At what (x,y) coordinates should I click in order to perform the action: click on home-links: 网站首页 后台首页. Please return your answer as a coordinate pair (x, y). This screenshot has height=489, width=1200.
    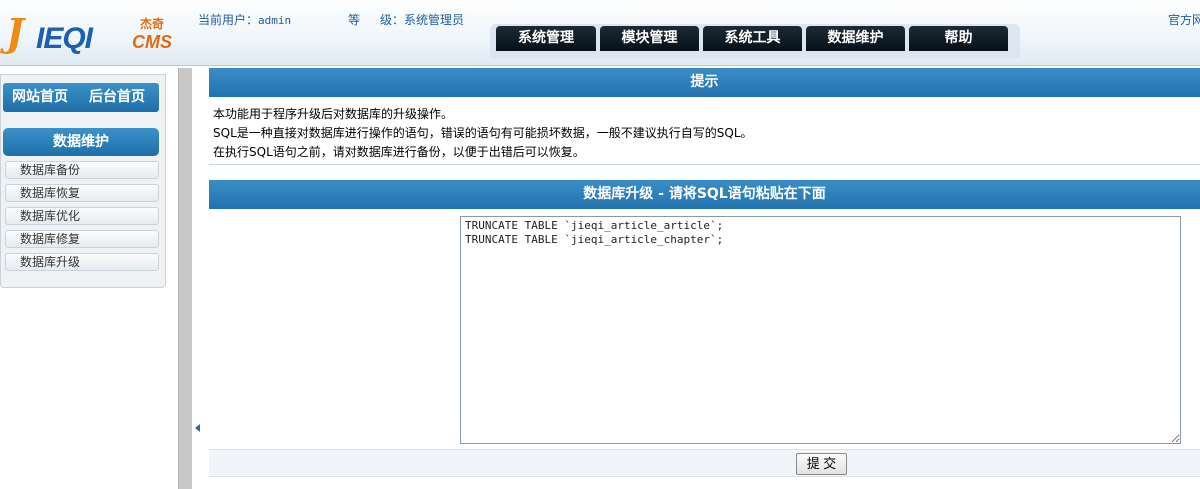
    Looking at the image, I should click on (81, 97).